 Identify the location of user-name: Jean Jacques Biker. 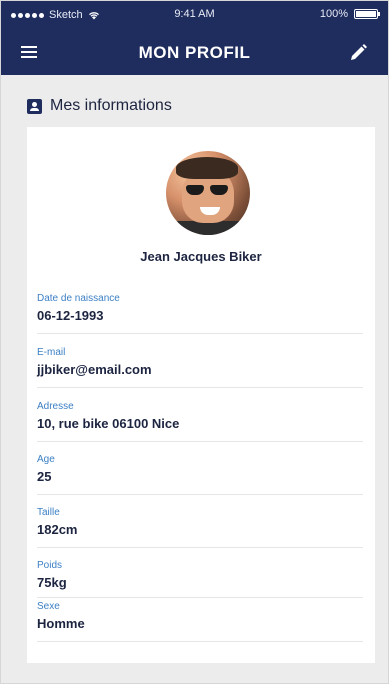
(201, 256).